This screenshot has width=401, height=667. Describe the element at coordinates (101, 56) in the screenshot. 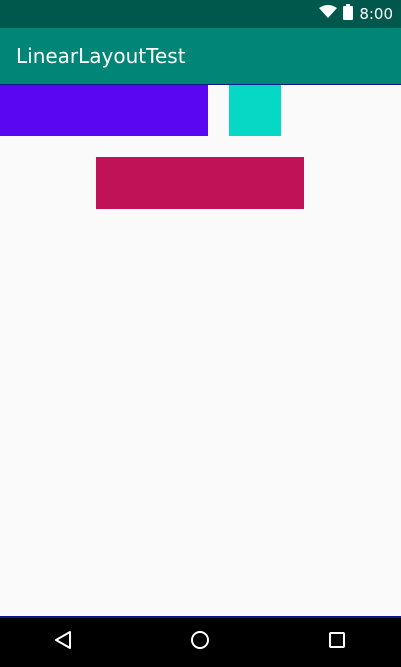

I see `app-title: LinearLayoutTest` at that location.